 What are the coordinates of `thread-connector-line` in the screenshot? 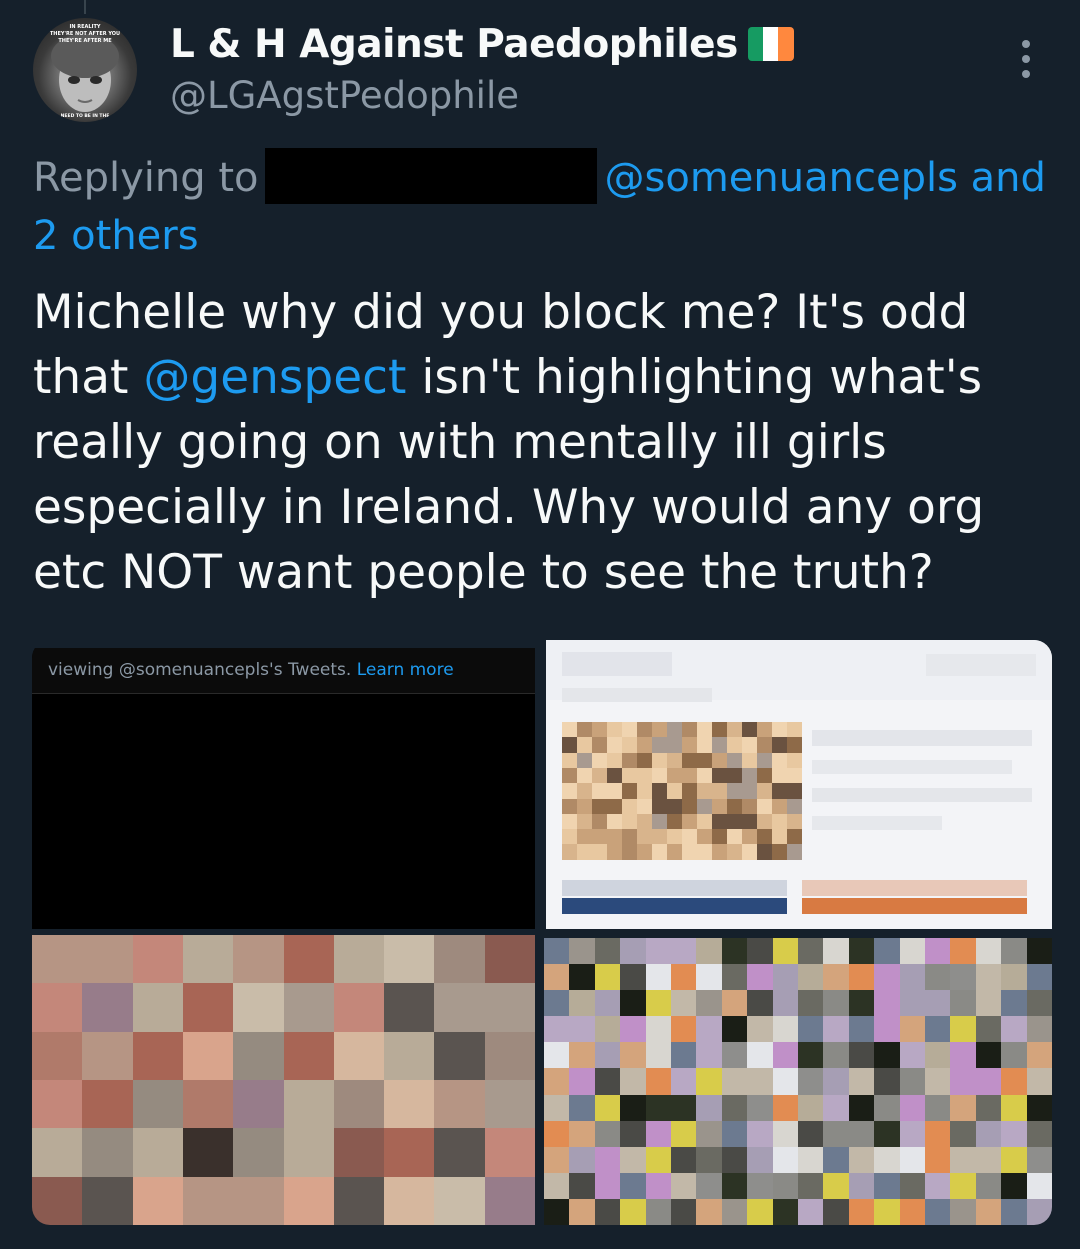 It's located at (85, 7).